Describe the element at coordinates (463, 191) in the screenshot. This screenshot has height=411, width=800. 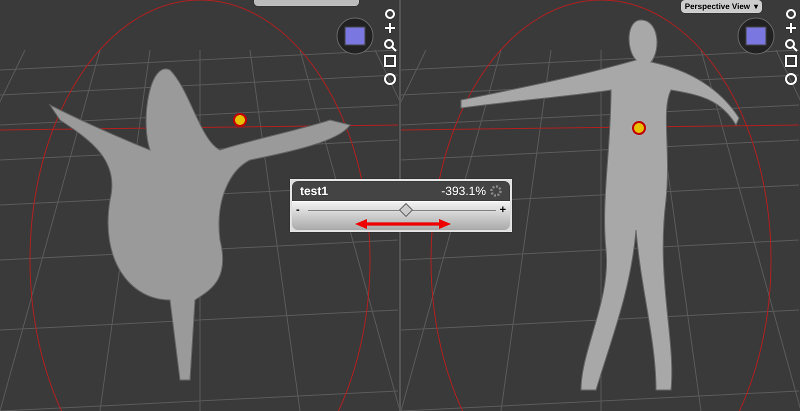
I see `slider-value: -393.1%` at that location.